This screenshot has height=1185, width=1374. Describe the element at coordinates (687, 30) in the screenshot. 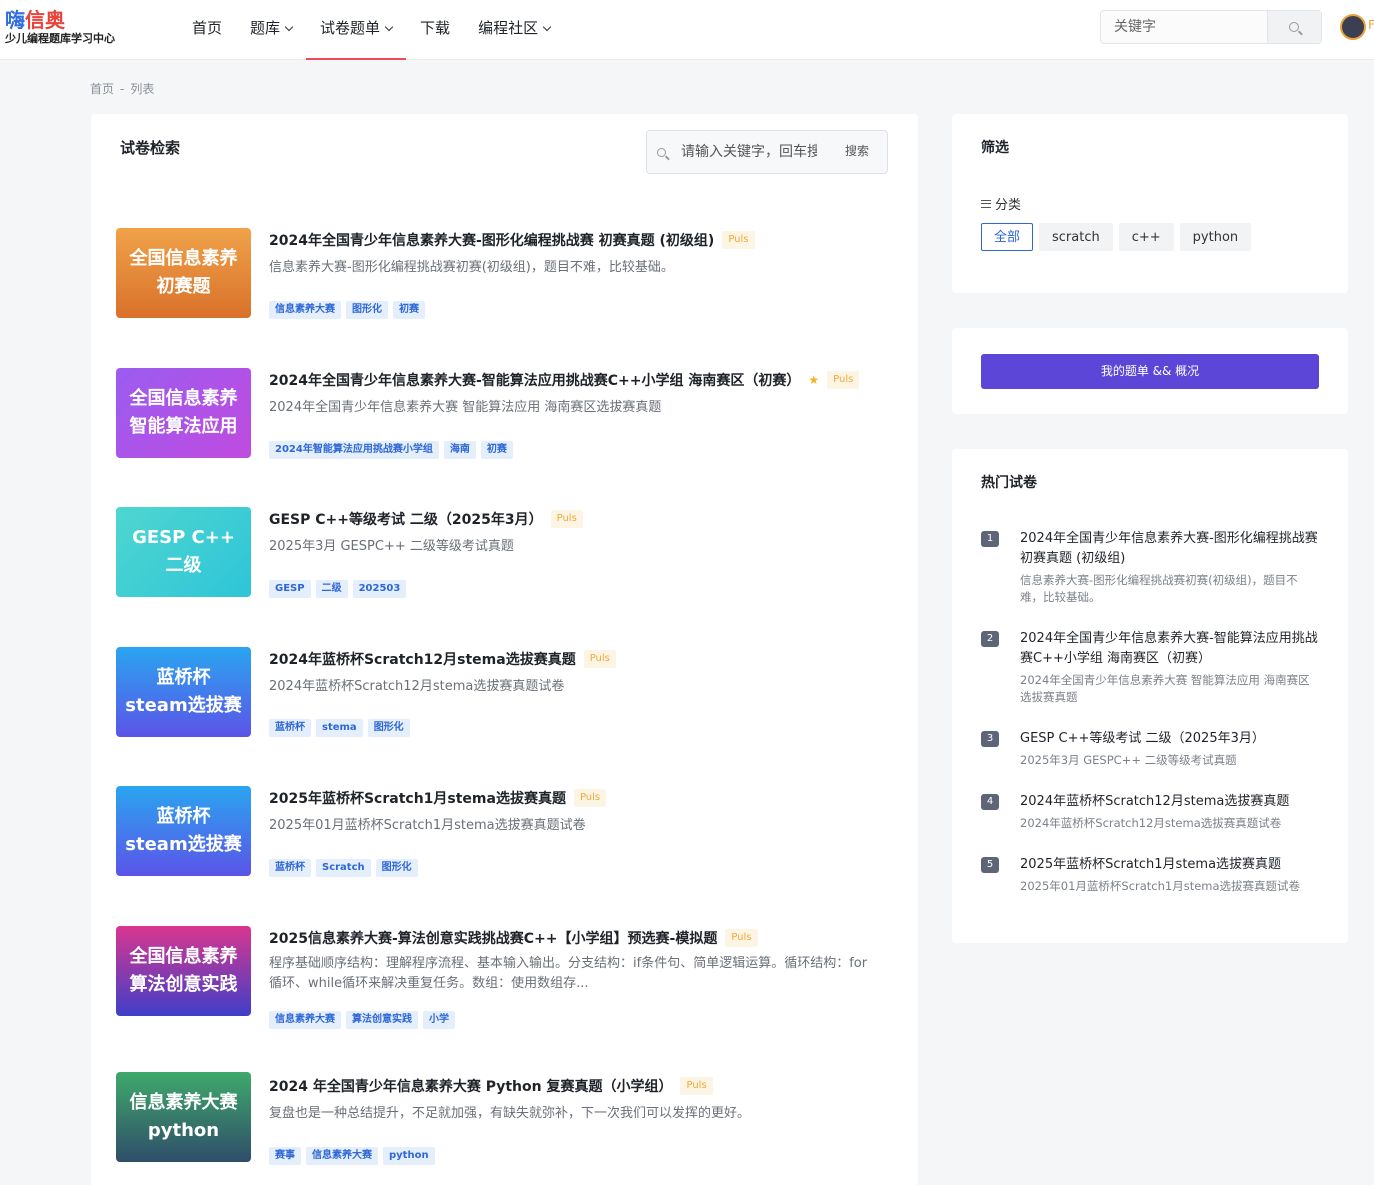

I see `top-header: 嗨信奥 少儿编程题库学习中心 首页 题库 试卷题单 下载 编程社区 关键字 F` at that location.